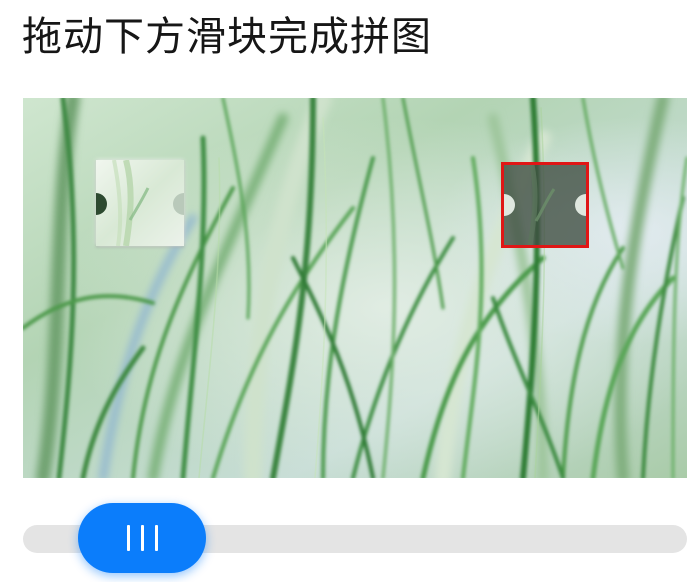 The image size is (698, 582). I want to click on puzzle-slot-icon, so click(545, 205).